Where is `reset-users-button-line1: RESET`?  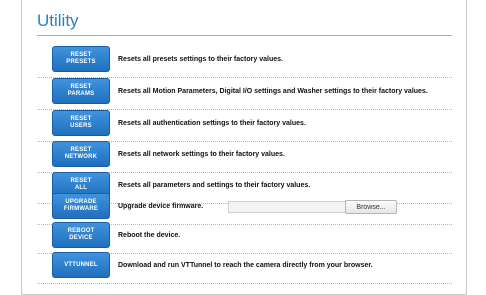 reset-users-button-line1: RESET is located at coordinates (81, 119).